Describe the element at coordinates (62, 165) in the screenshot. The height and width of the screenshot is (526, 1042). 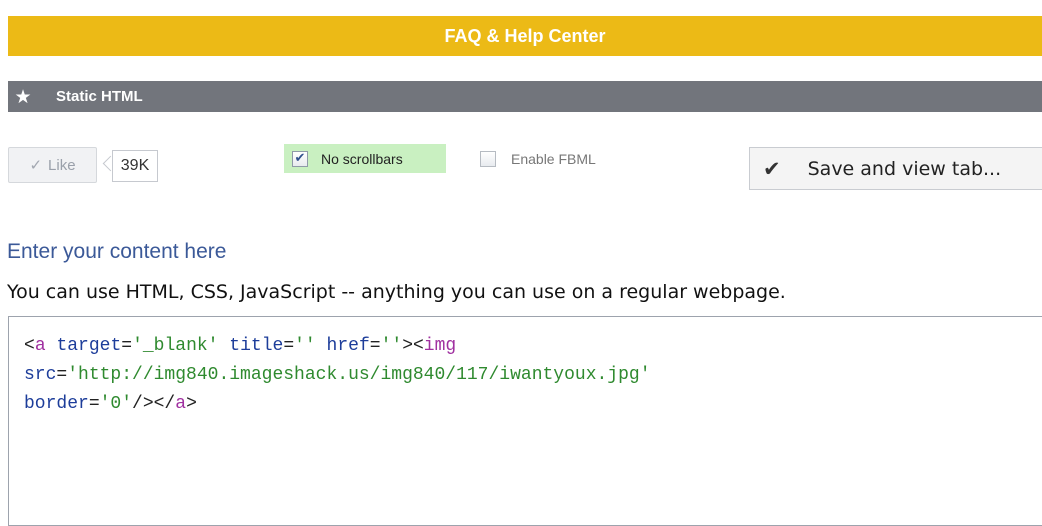
I see `like-label: Like` at that location.